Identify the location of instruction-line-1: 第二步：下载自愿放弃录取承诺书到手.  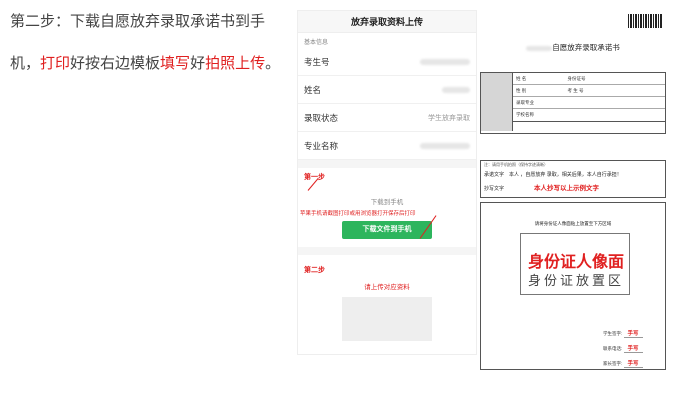
(137, 20).